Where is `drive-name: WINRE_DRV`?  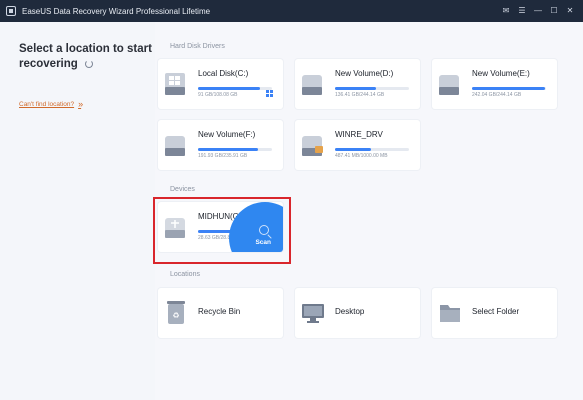 drive-name: WINRE_DRV is located at coordinates (359, 134).